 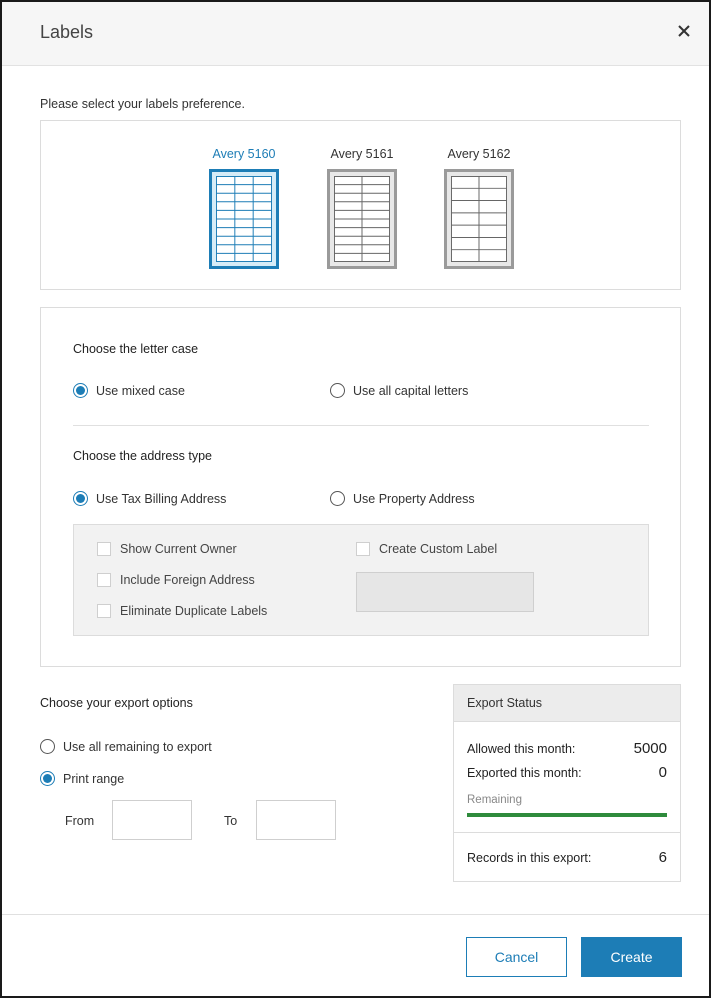 What do you see at coordinates (244, 154) in the screenshot?
I see `label-option-name: Avery 5160` at bounding box center [244, 154].